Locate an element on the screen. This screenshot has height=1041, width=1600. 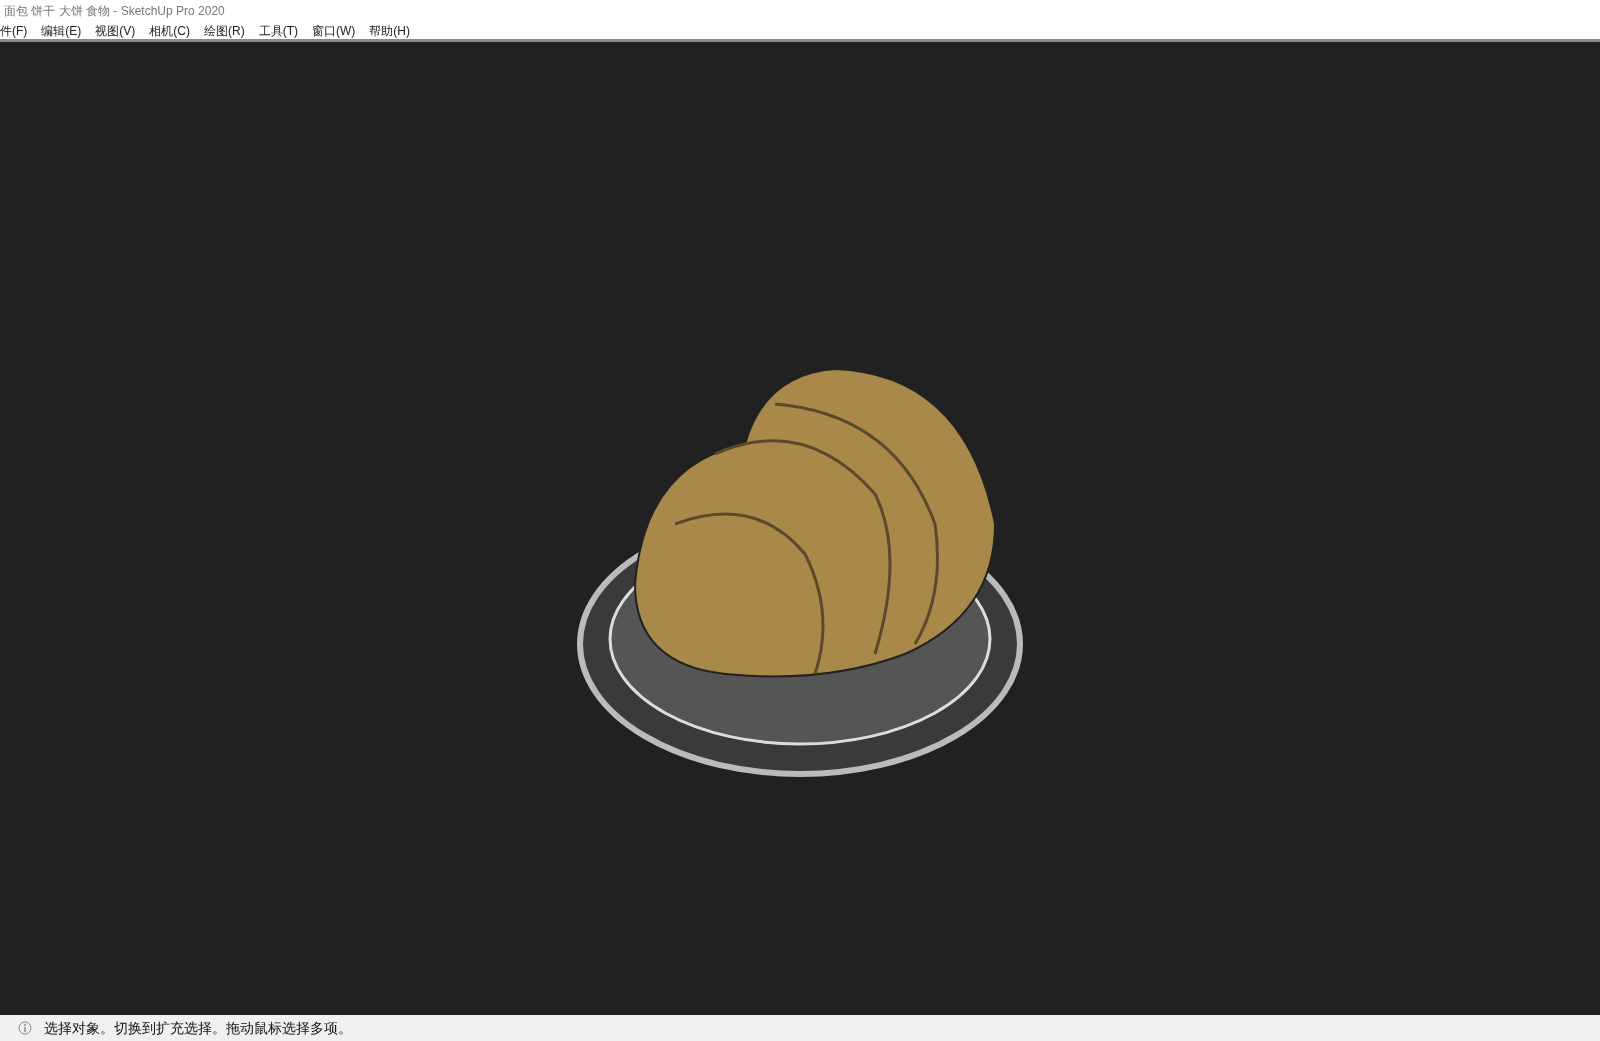
menu-item: 帮助(H) is located at coordinates (389, 30).